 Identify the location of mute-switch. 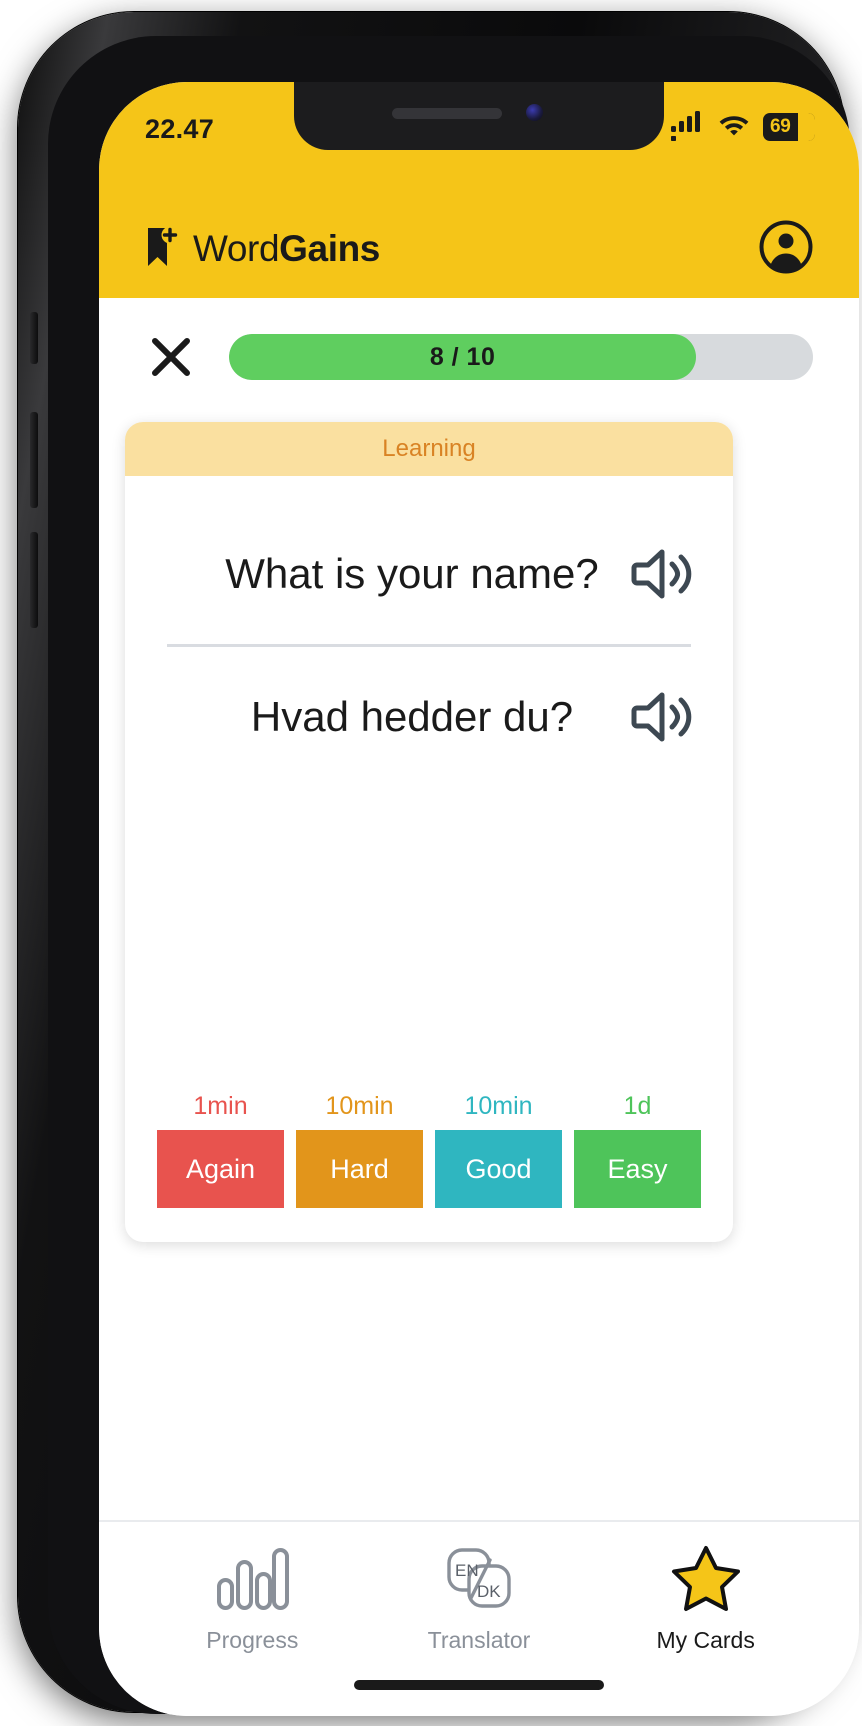
(34, 338).